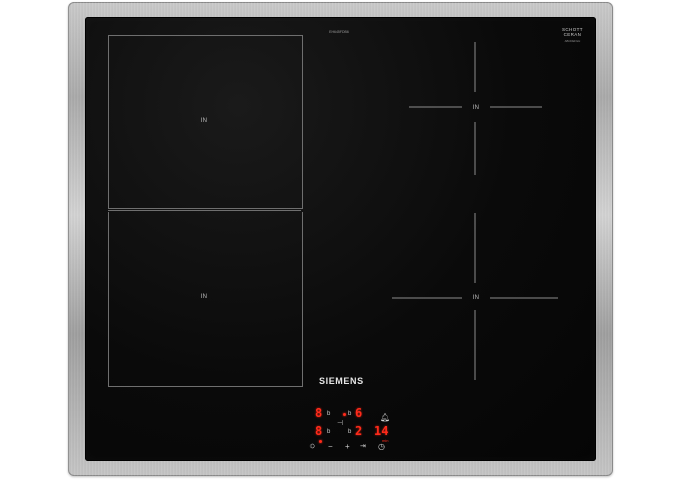  I want to click on boost-icon: ⇥, so click(363, 447).